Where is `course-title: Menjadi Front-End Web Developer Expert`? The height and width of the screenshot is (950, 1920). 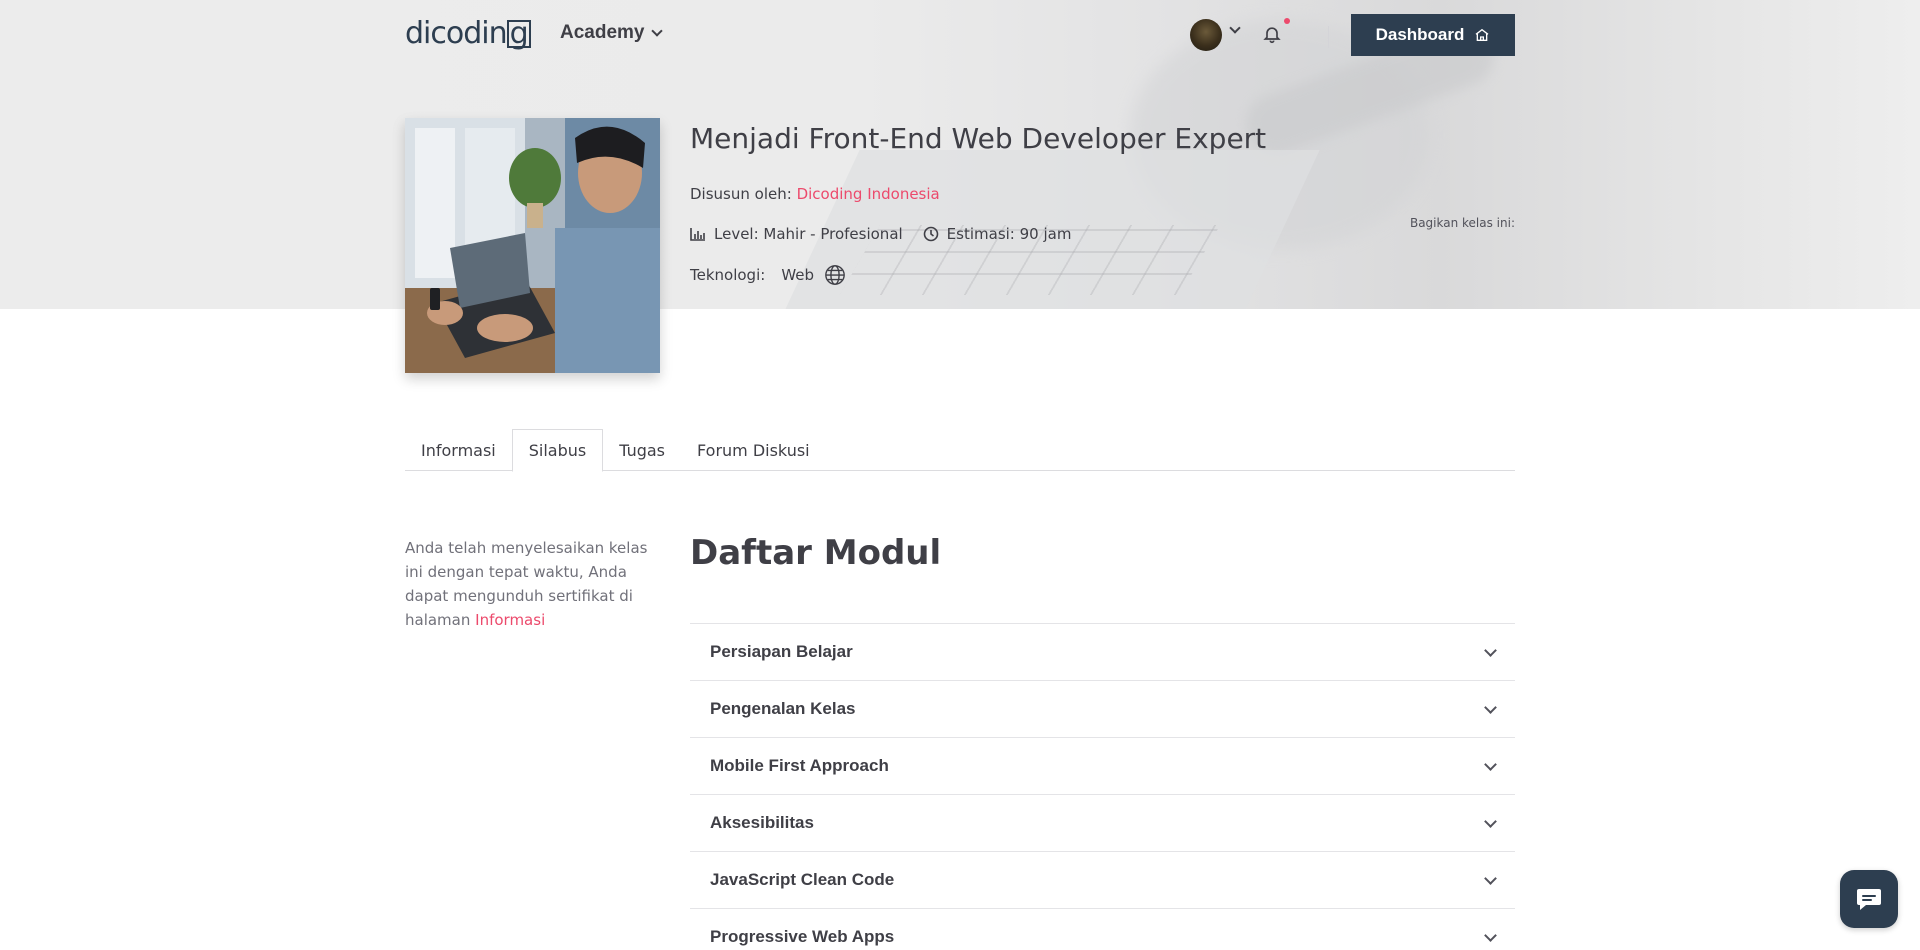
course-title: Menjadi Front-End Web Developer Expert is located at coordinates (978, 138).